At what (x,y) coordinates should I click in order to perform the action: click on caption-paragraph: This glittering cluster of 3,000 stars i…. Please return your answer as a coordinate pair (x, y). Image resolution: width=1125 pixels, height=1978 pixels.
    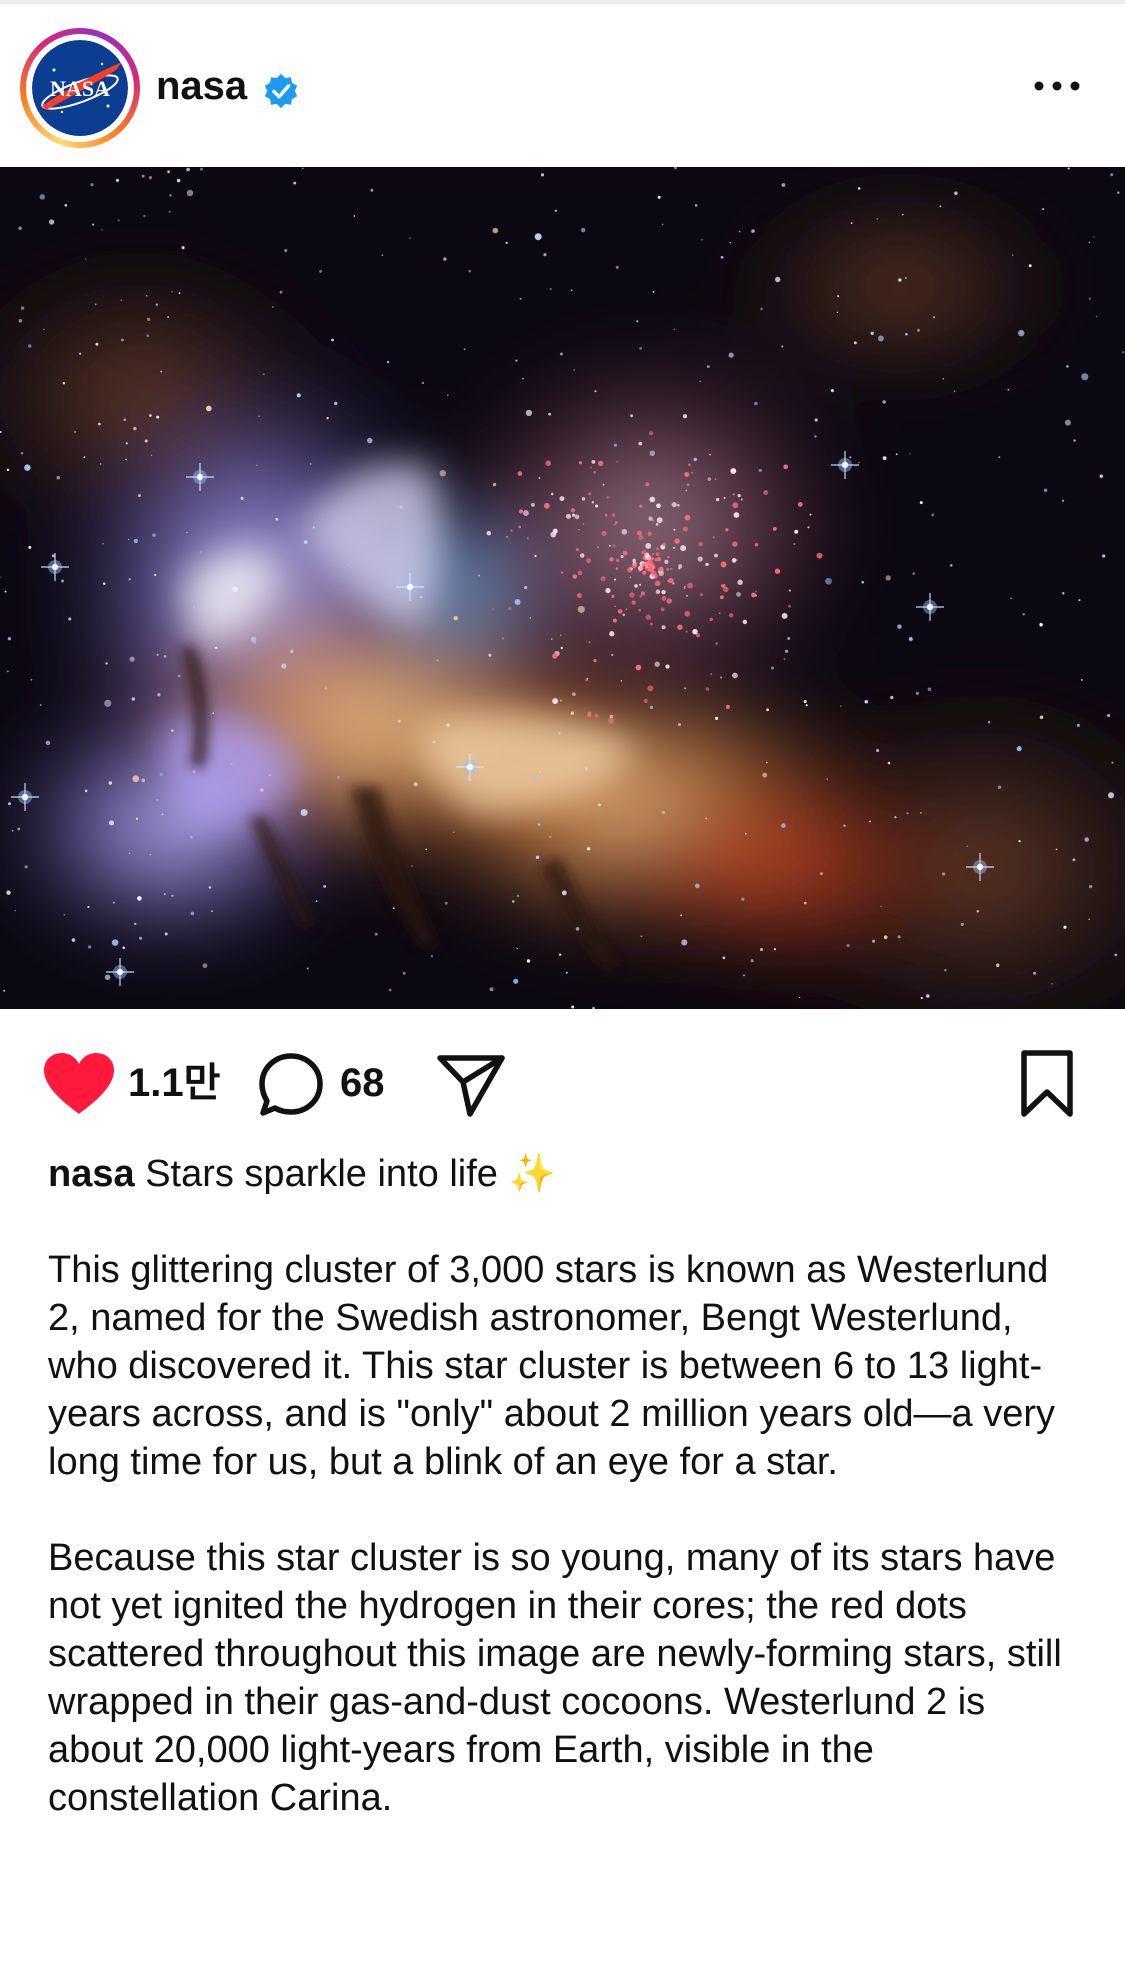
    Looking at the image, I should click on (551, 1366).